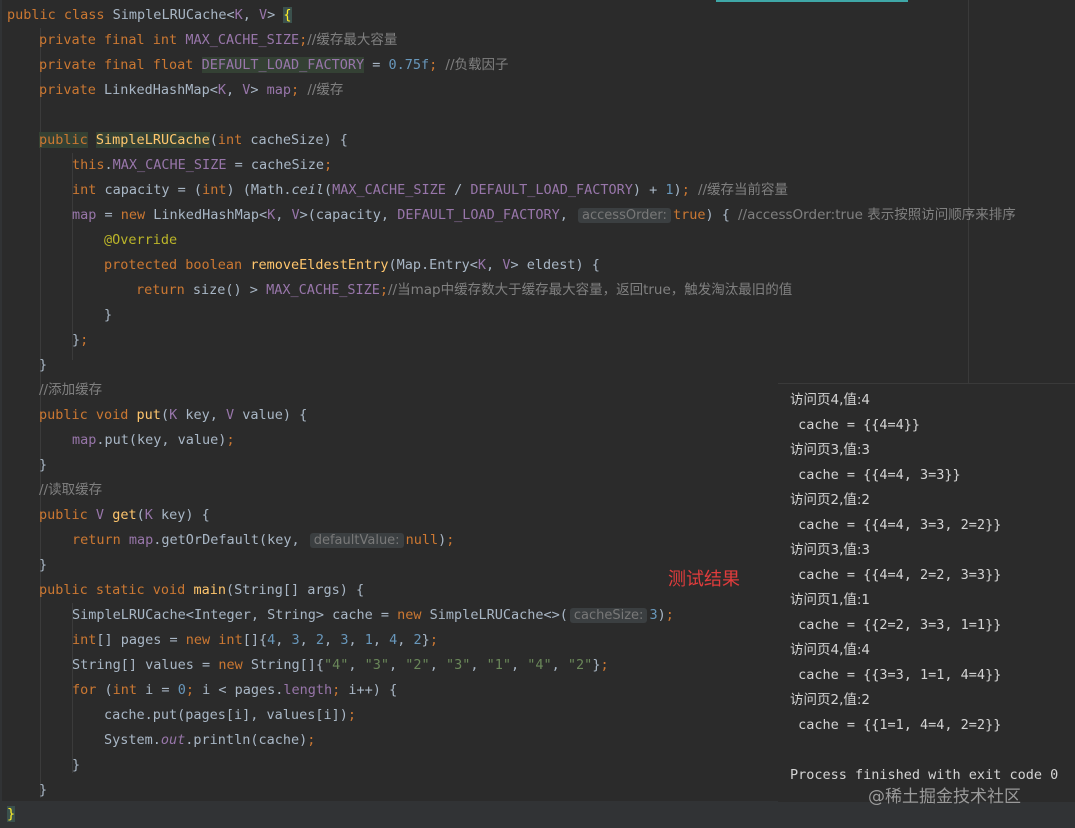 The height and width of the screenshot is (828, 1075). What do you see at coordinates (235, 690) in the screenshot?
I see `code-line-28: for (int i = 0; i < pages.length; i++) {` at bounding box center [235, 690].